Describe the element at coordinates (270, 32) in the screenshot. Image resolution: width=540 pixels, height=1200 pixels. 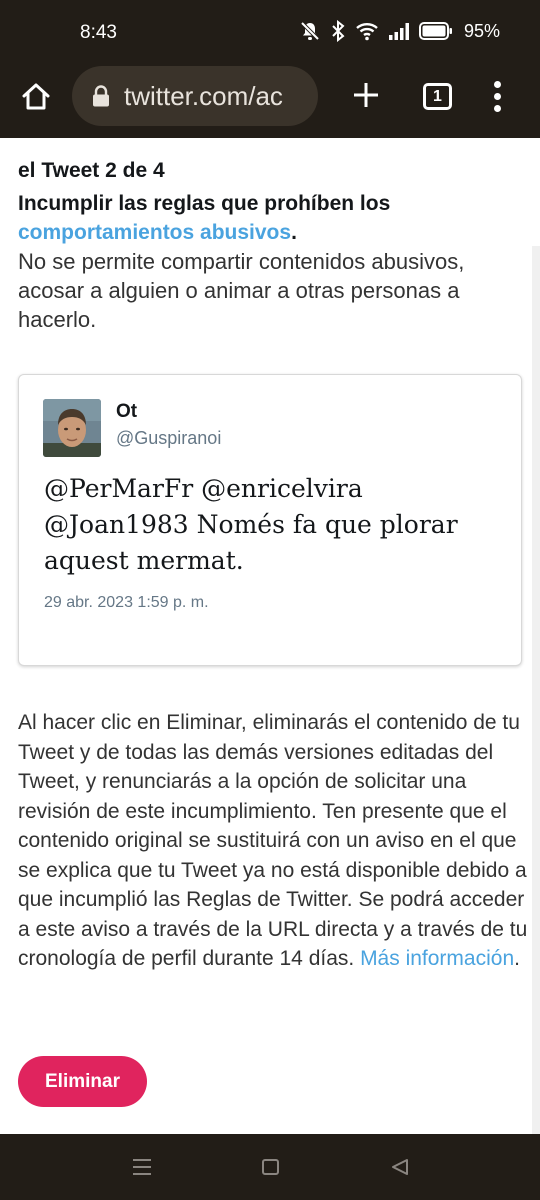
I see `status-bar: 8:43 95%` at that location.